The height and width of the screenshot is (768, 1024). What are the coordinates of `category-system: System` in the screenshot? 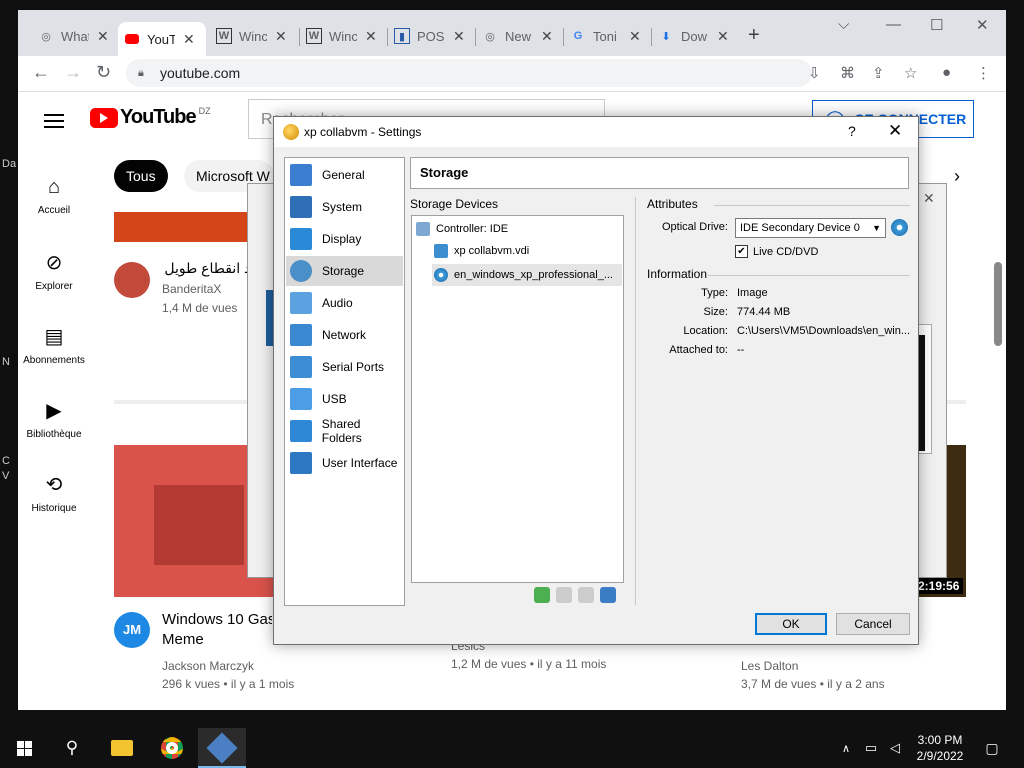 It's located at (344, 207).